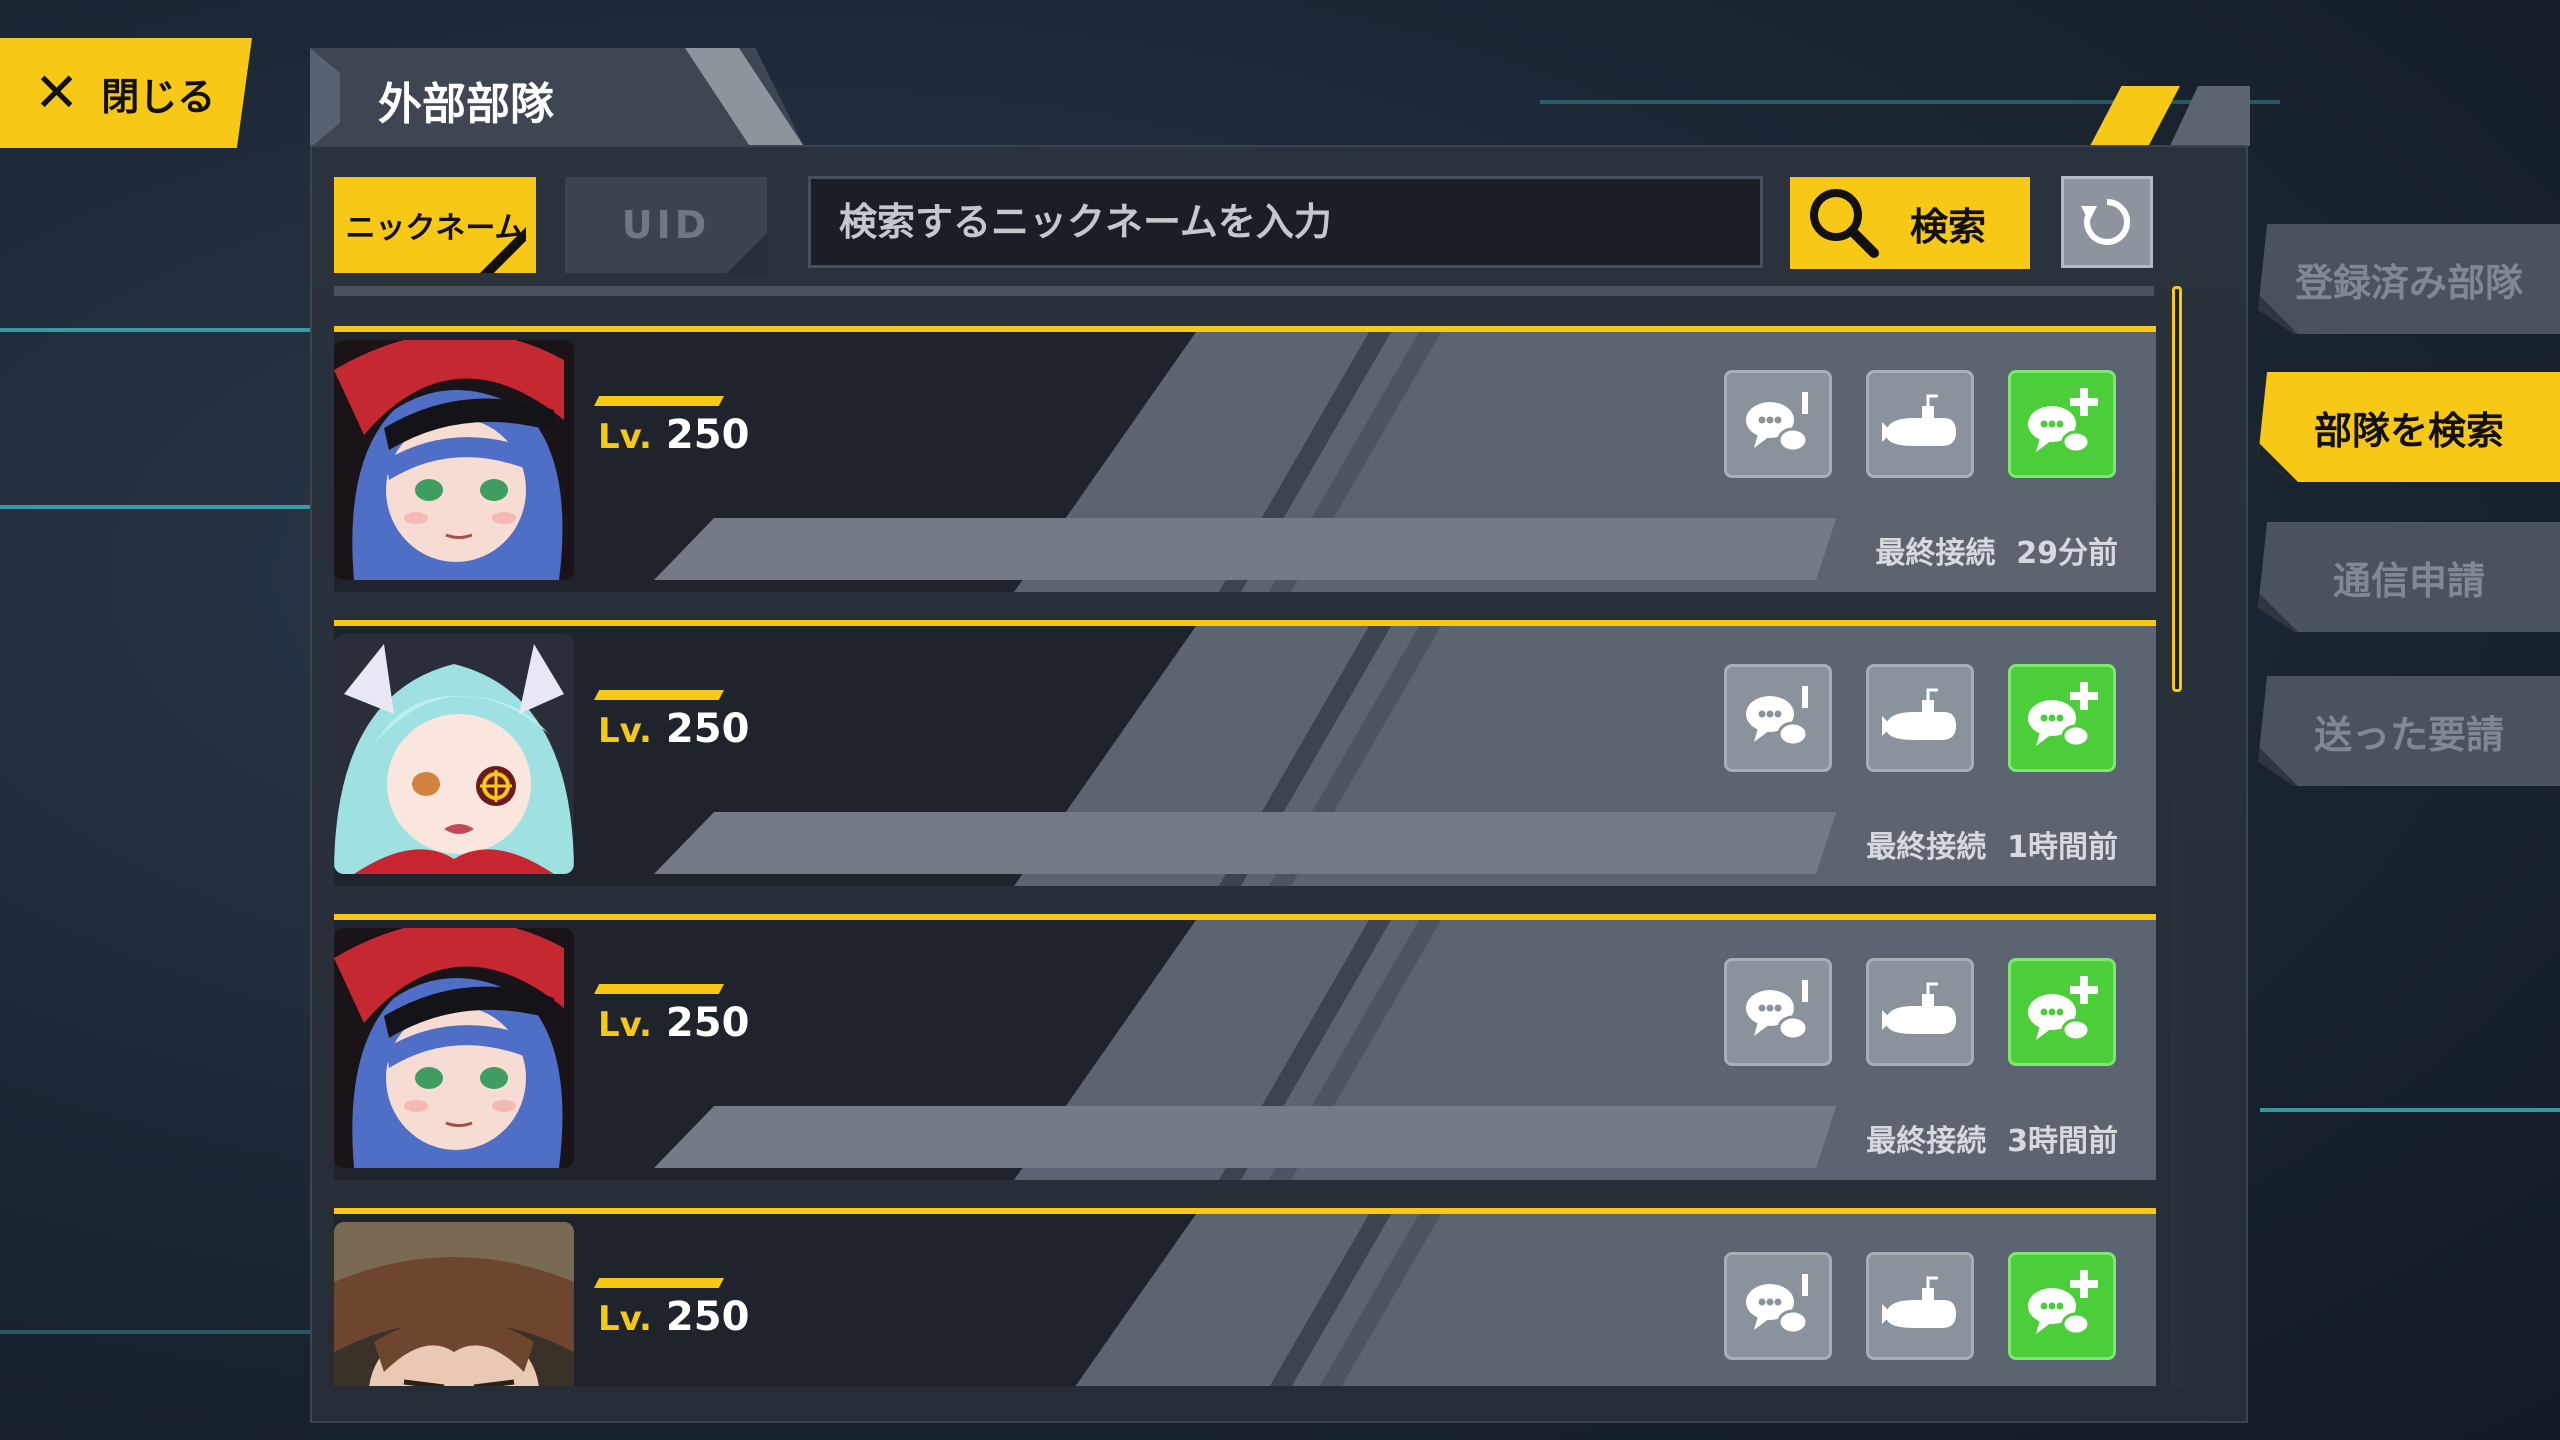 Image resolution: width=2560 pixels, height=1440 pixels. Describe the element at coordinates (2408, 282) in the screenshot. I see `tab-label: 登録済み部隊` at that location.